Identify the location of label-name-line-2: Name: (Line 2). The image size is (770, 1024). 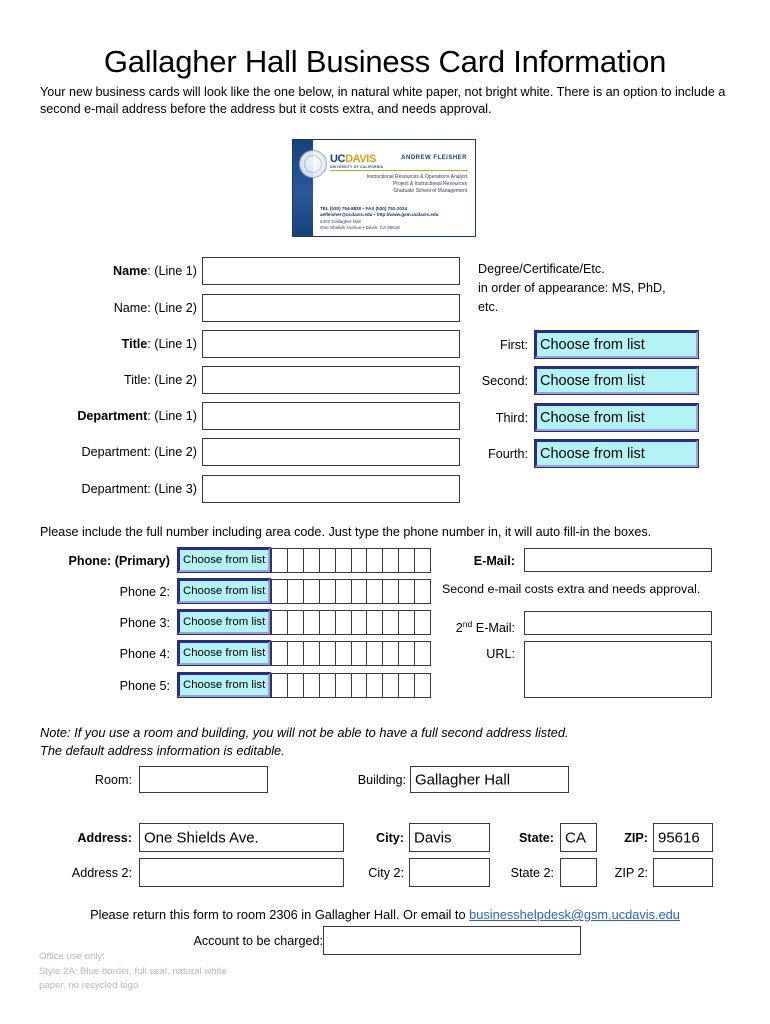
(155, 308).